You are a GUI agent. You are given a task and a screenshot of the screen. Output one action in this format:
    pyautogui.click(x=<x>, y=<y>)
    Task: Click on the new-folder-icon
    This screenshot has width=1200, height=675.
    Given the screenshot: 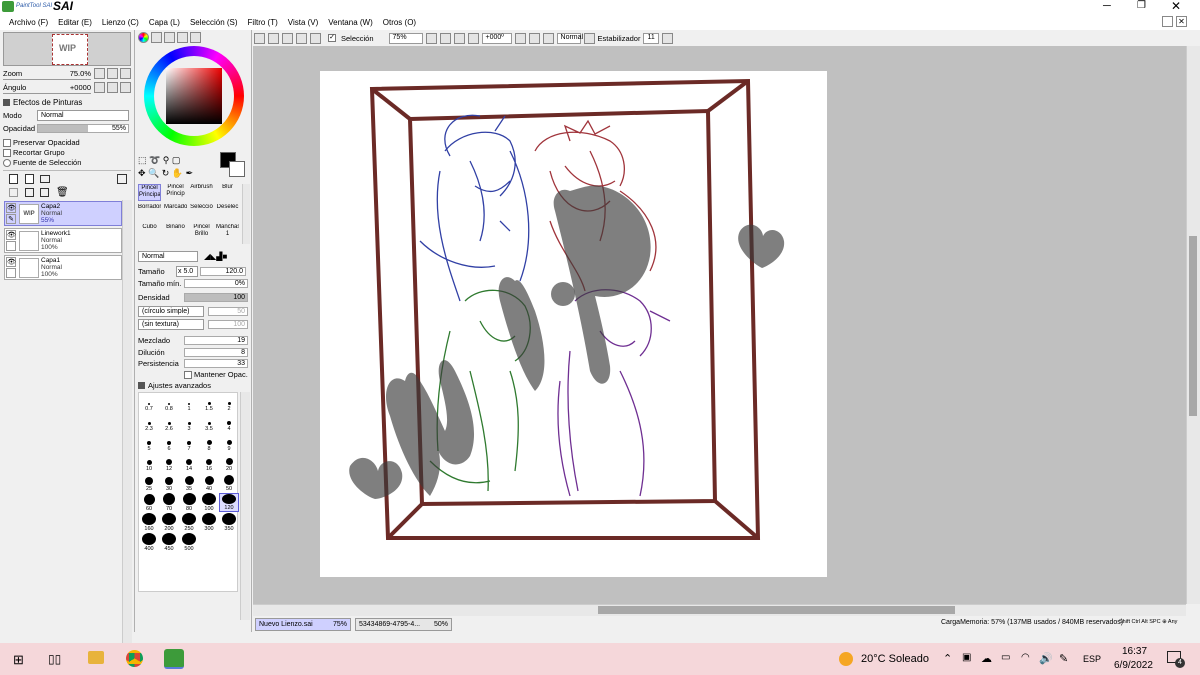 What is the action you would take?
    pyautogui.click(x=45, y=179)
    